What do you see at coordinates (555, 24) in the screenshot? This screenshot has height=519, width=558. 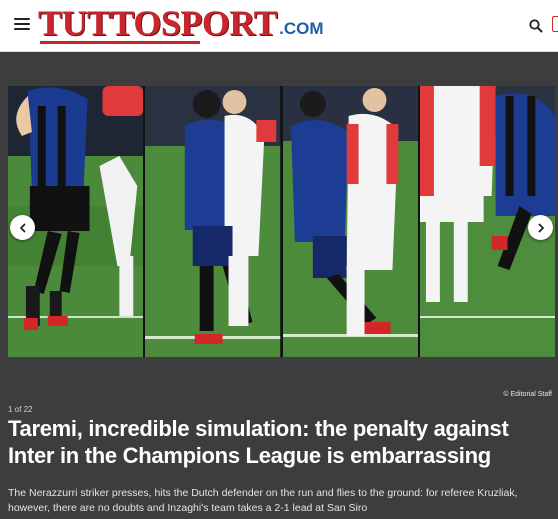 I see `header-action-button` at bounding box center [555, 24].